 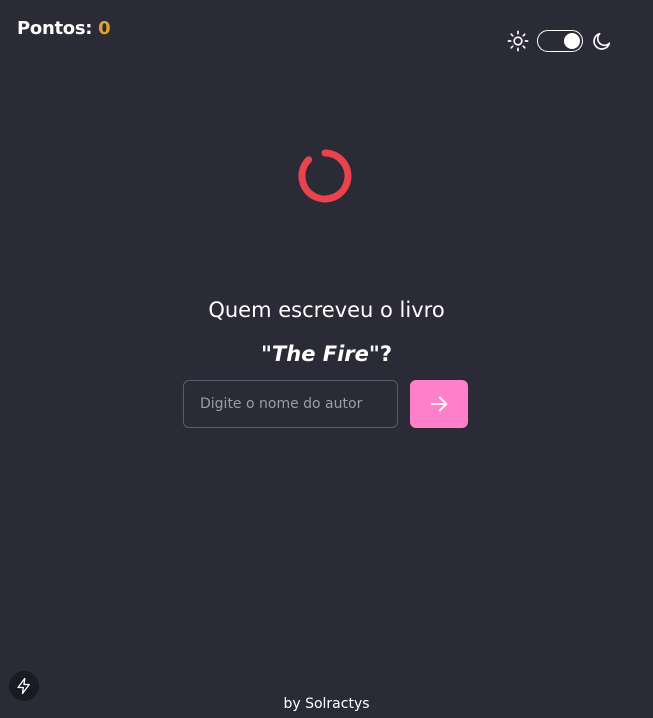 I want to click on bolt-icon, so click(x=23, y=686).